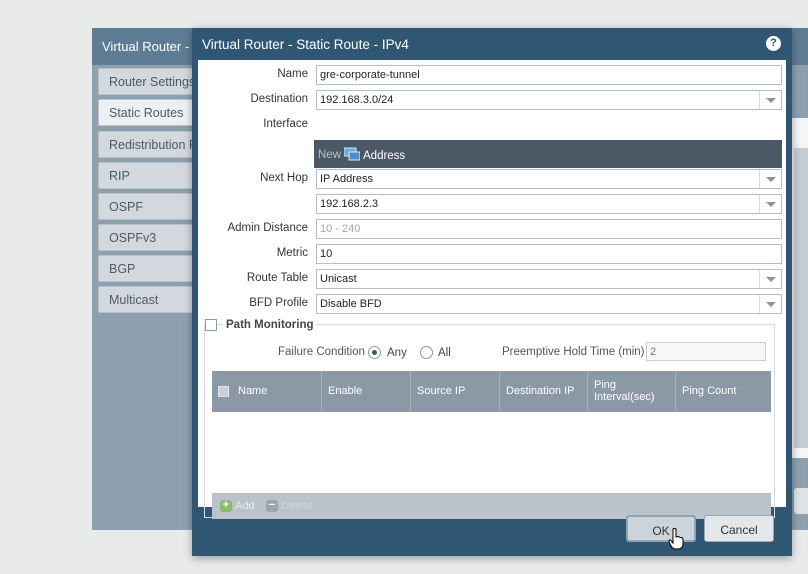  What do you see at coordinates (349, 204) in the screenshot?
I see `next-hop-ip-value: 192.168.2.3` at bounding box center [349, 204].